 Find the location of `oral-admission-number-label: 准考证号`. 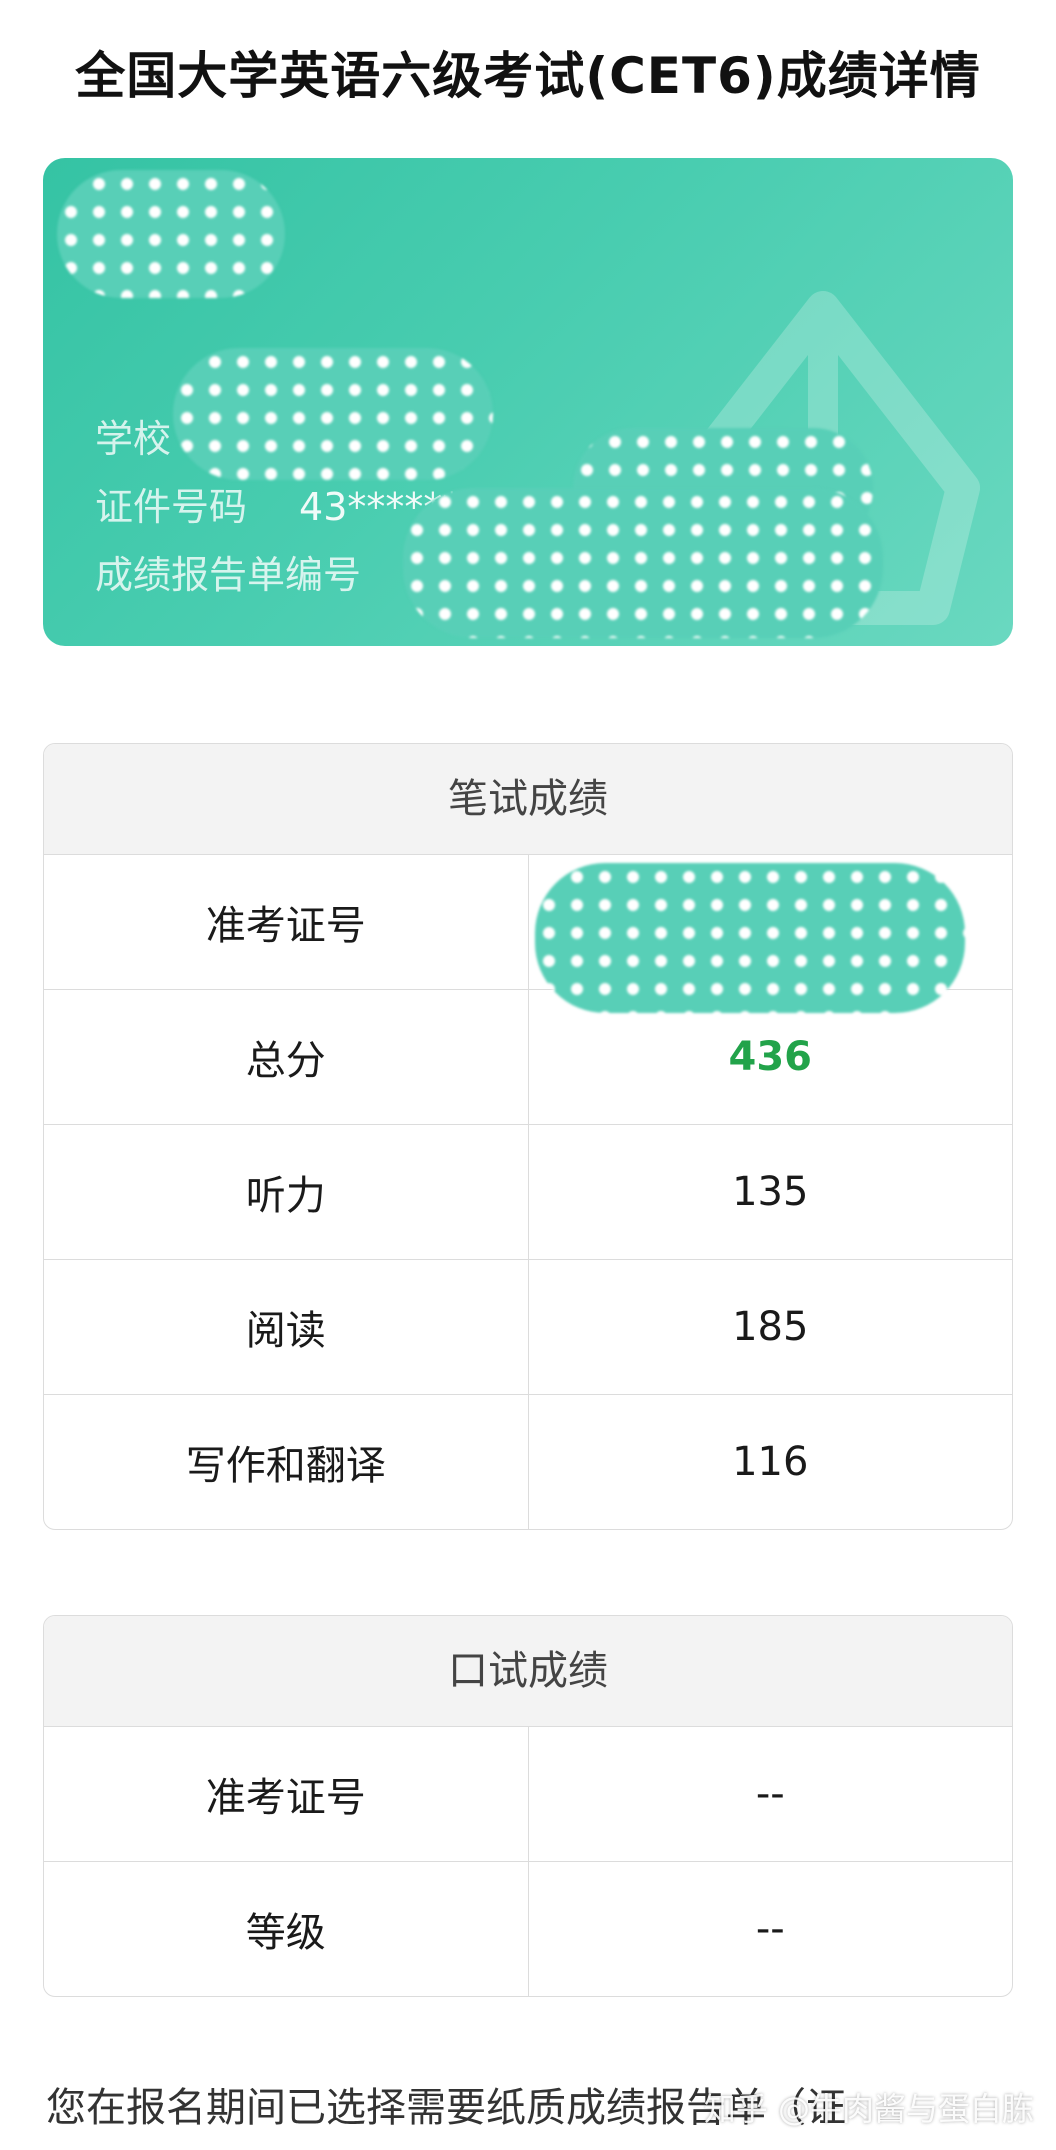

oral-admission-number-label: 准考证号 is located at coordinates (286, 1794).